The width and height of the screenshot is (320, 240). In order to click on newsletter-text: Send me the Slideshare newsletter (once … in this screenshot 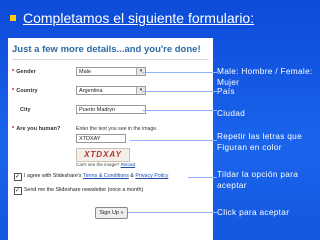, I will do `click(84, 190)`.